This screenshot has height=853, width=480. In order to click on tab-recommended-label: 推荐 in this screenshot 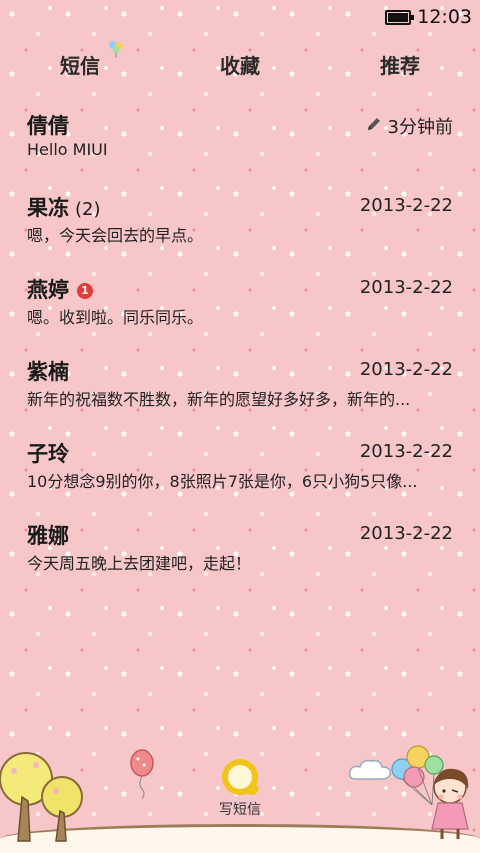, I will do `click(400, 66)`.